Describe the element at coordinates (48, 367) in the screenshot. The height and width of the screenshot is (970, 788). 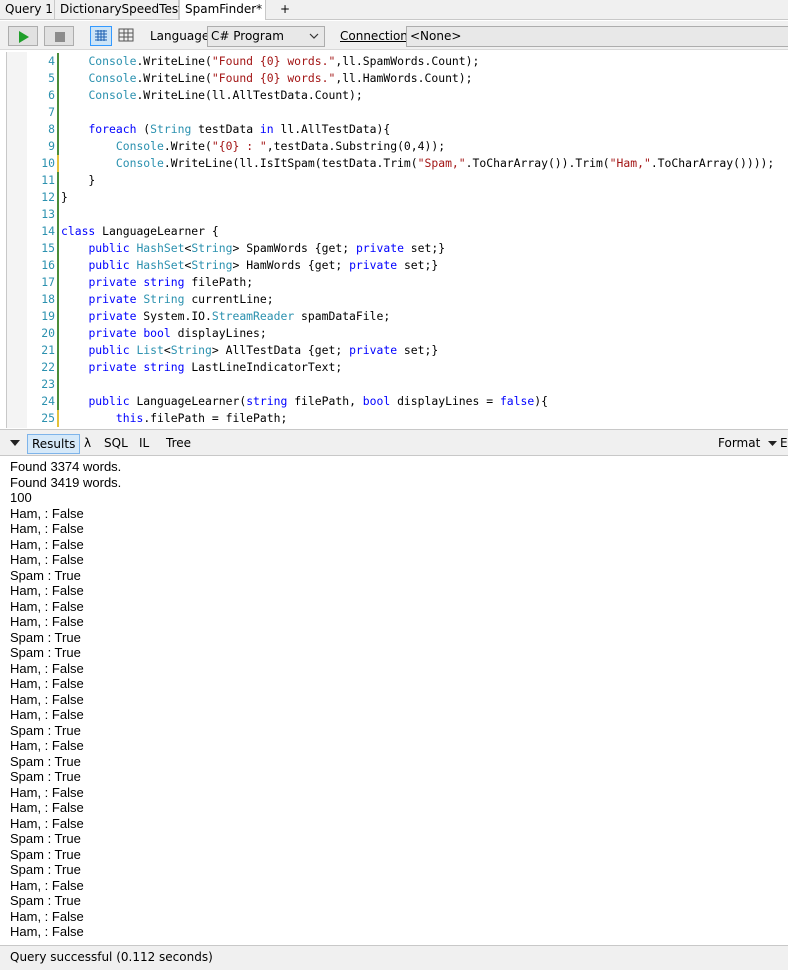
I see `line-number: 22` at that location.